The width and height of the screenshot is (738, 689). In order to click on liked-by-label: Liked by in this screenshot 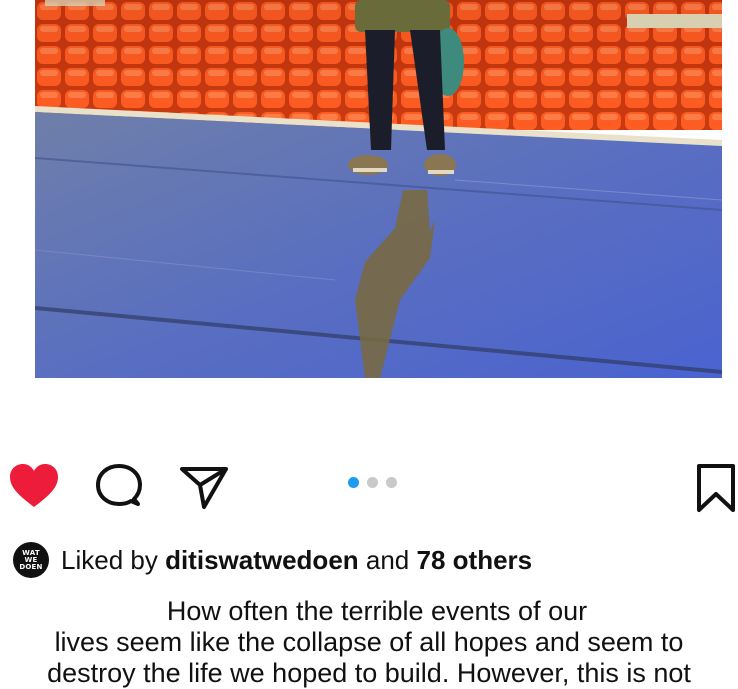, I will do `click(109, 559)`.